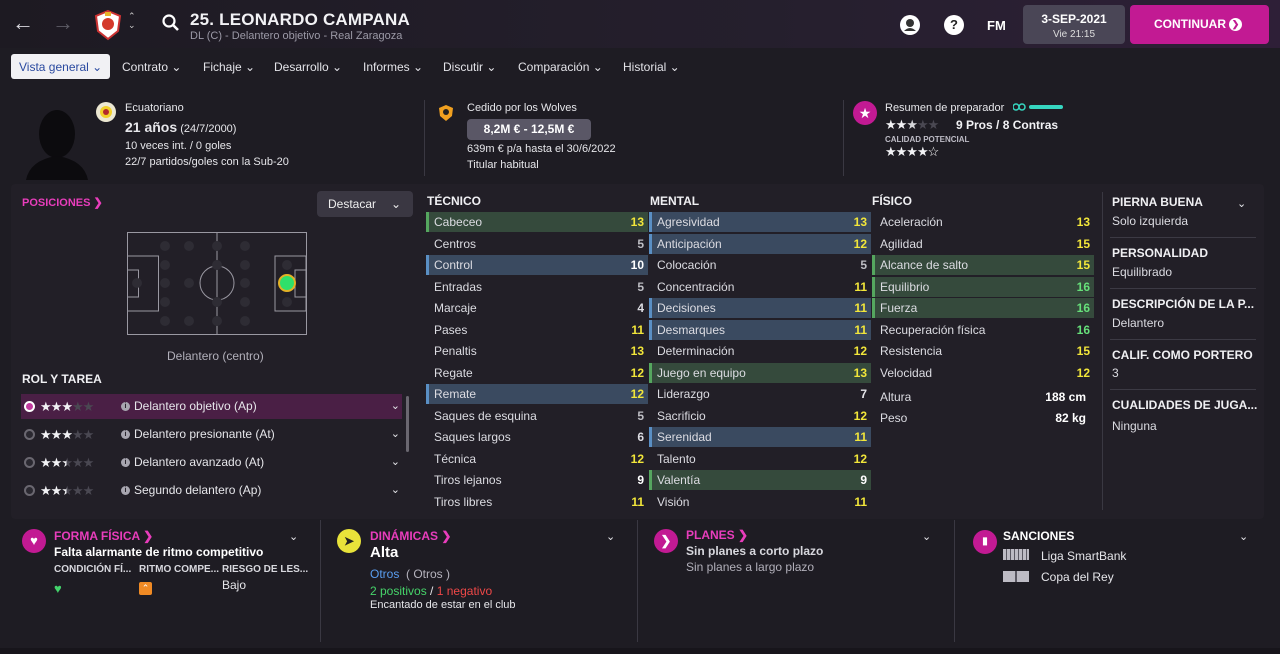 This screenshot has width=1280, height=654. I want to click on help-icon: ?, so click(954, 25).